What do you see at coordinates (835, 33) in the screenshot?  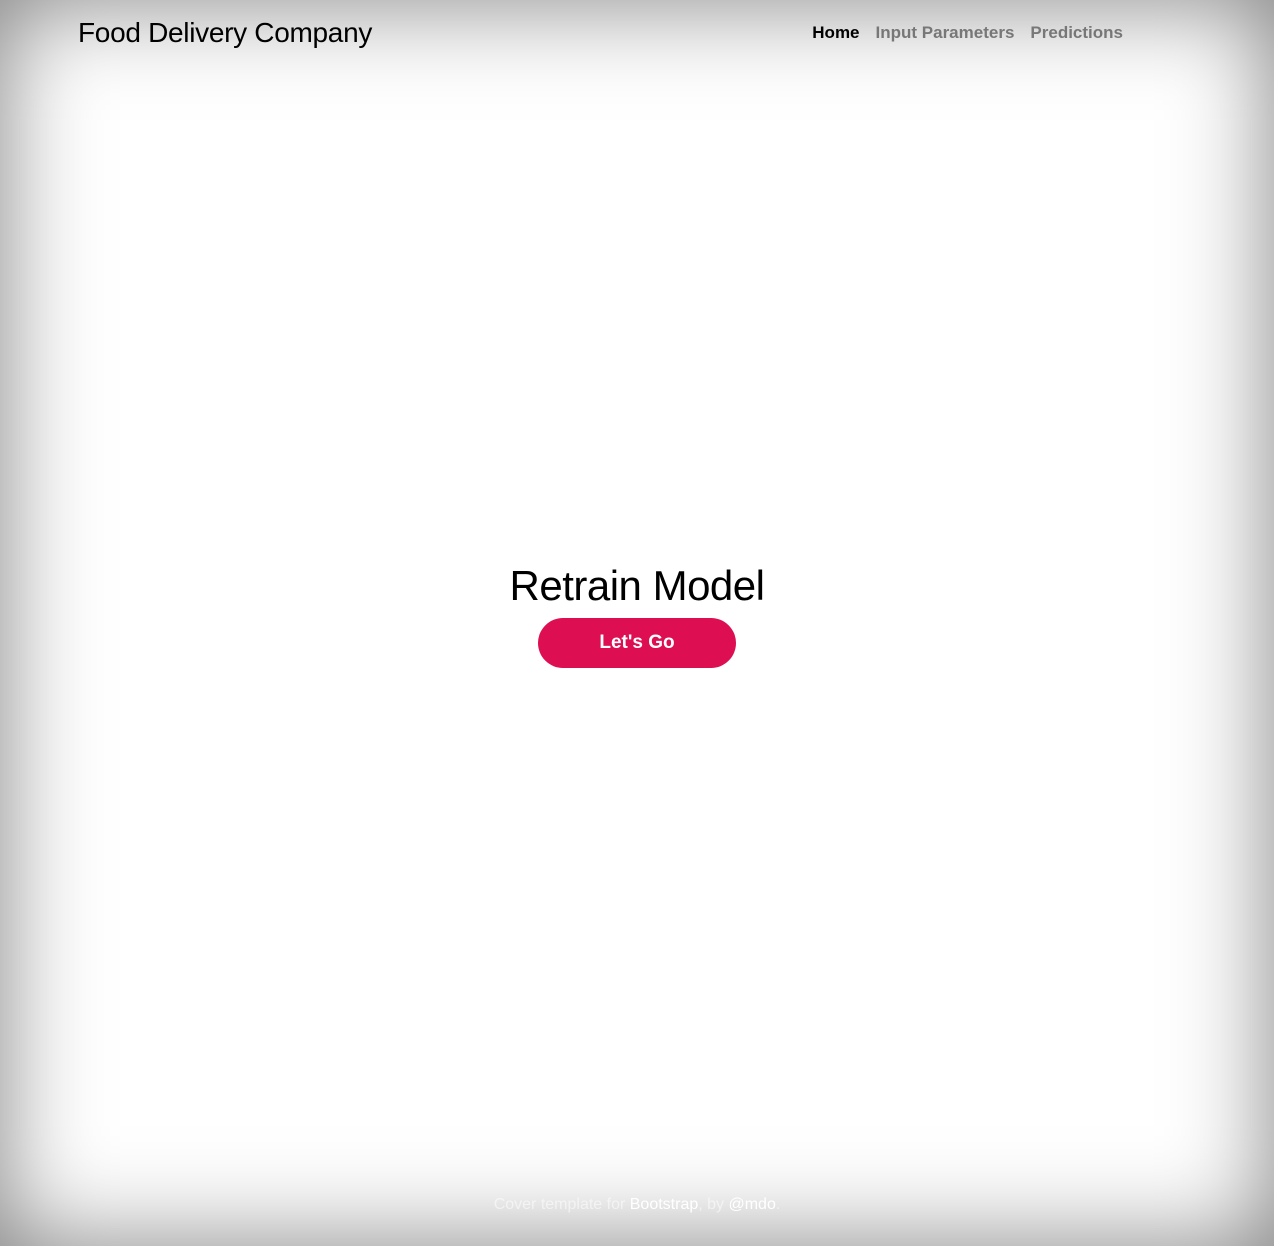 I see `nav-link-home: Home` at bounding box center [835, 33].